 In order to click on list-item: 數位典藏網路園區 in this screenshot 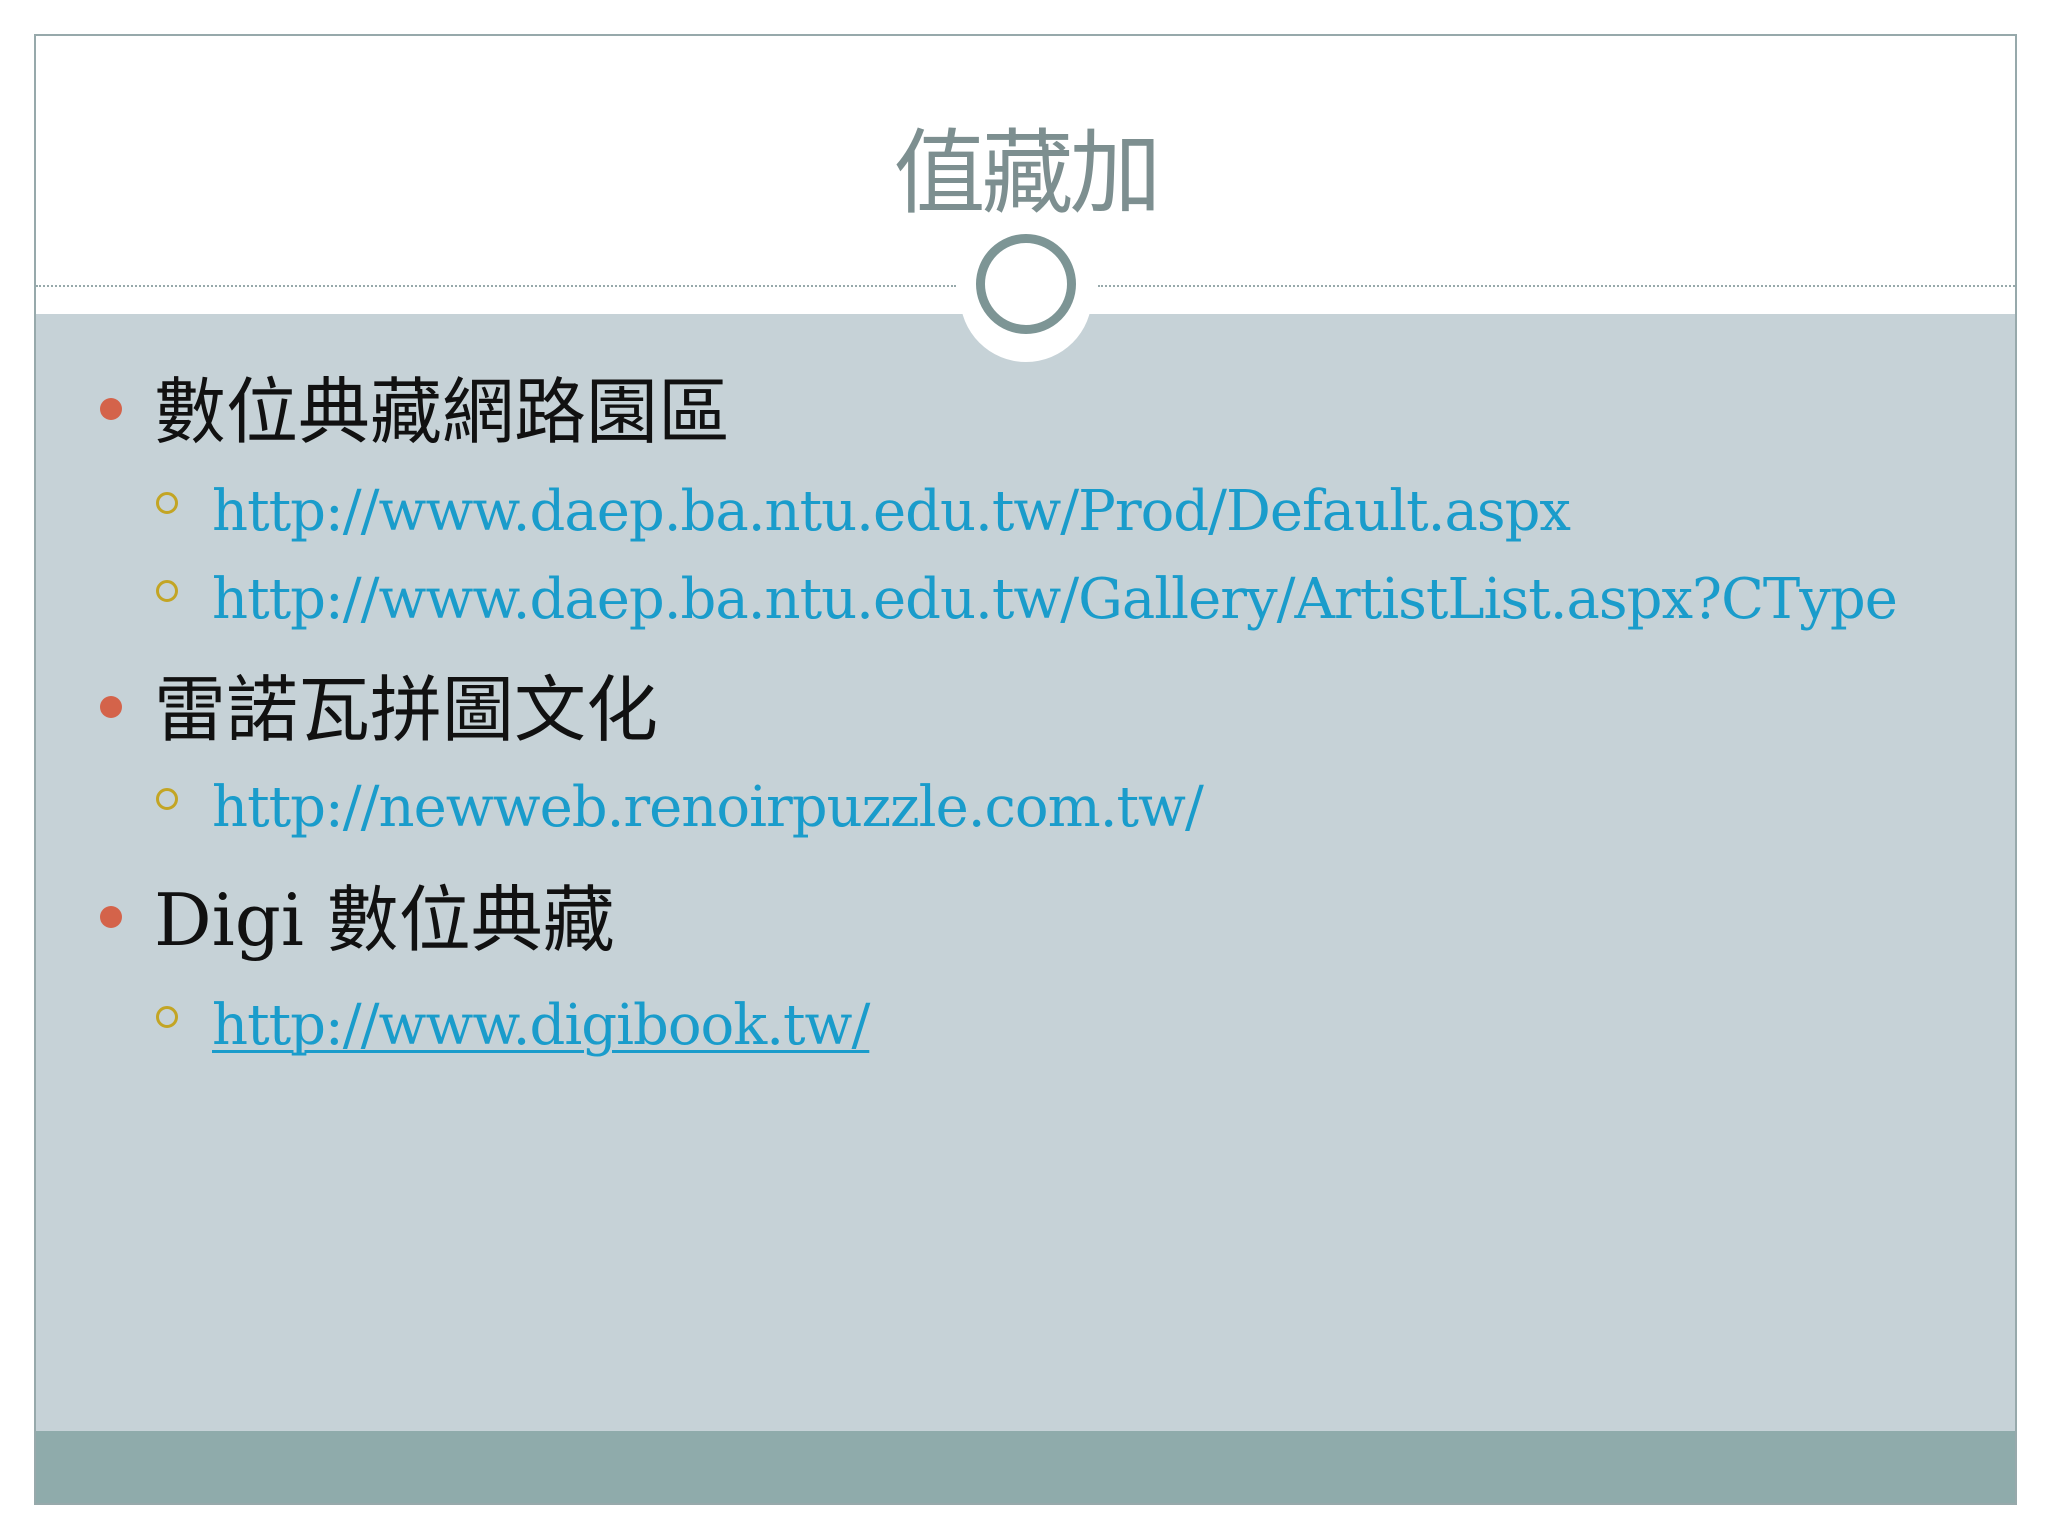, I will do `click(442, 412)`.